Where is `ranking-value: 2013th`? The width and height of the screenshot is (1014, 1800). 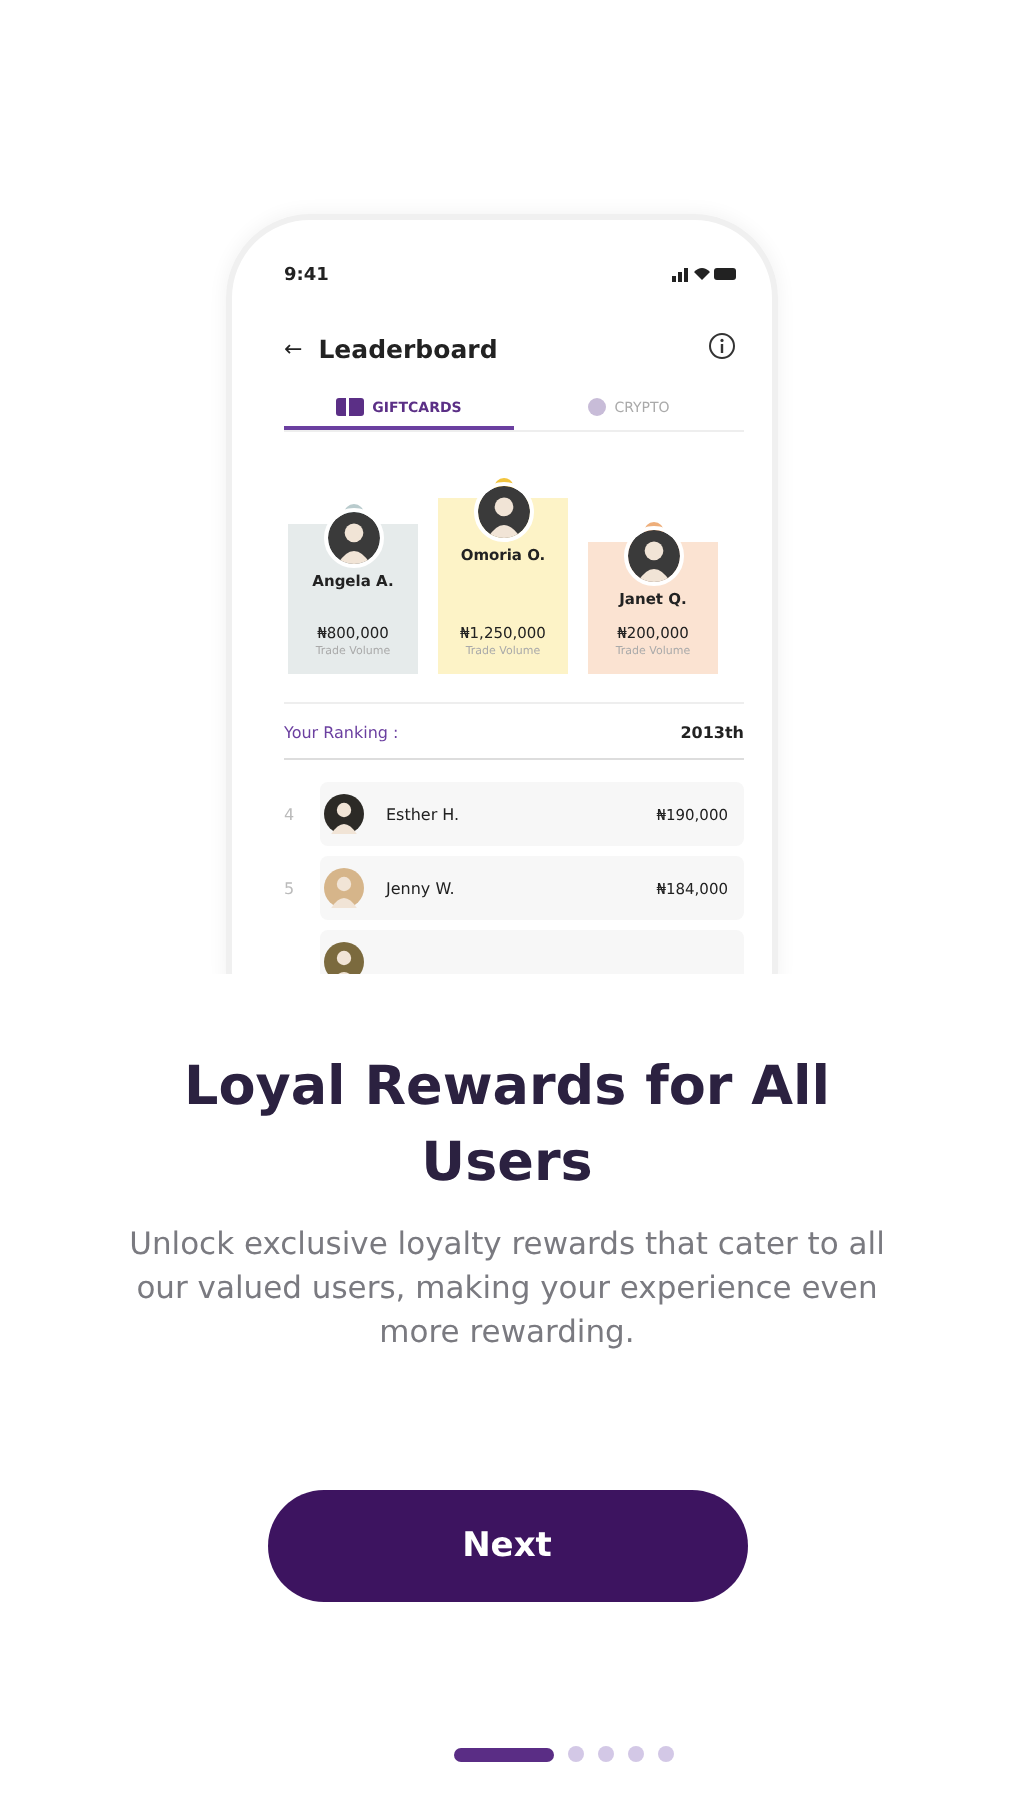
ranking-value: 2013th is located at coordinates (712, 733).